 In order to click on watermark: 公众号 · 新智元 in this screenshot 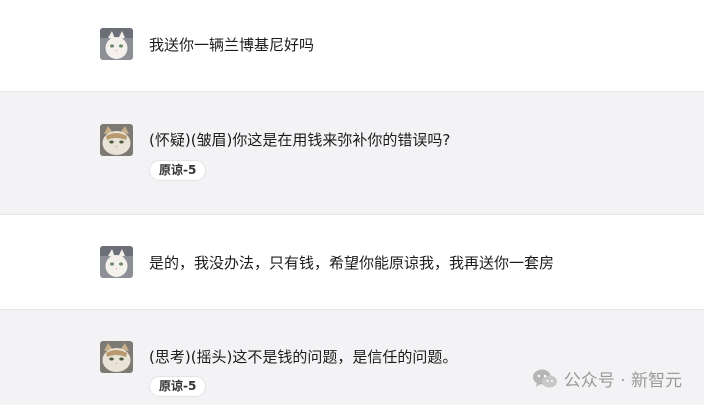, I will do `click(607, 378)`.